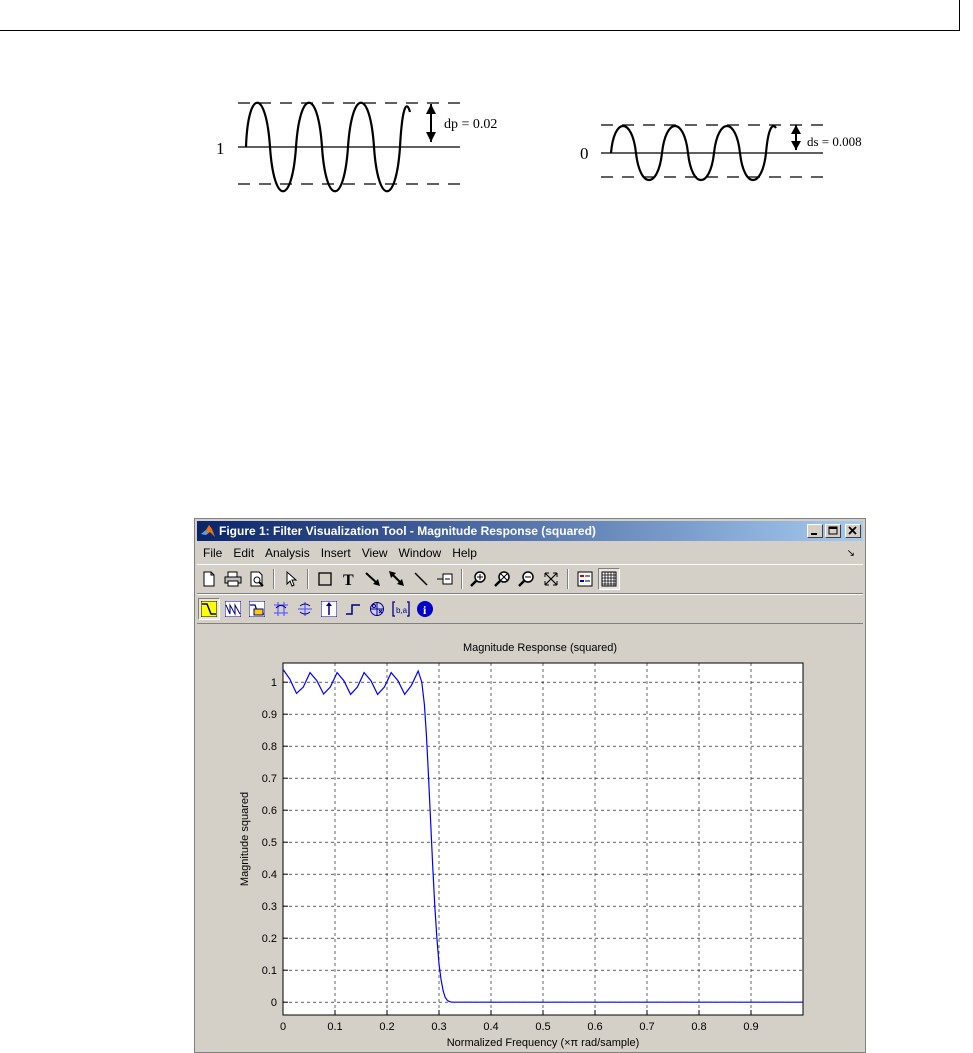  I want to click on pole-zero-icon, so click(377, 609).